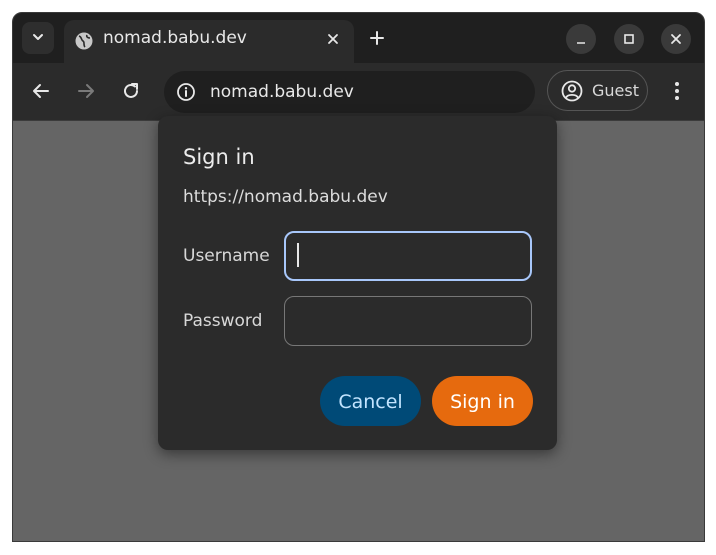  I want to click on maximize-icon, so click(629, 39).